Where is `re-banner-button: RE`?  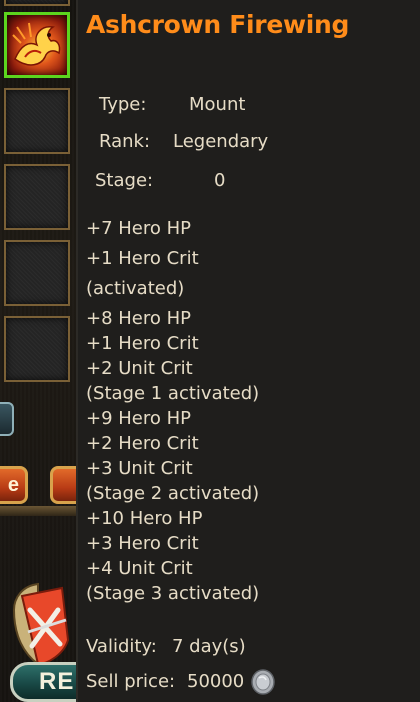 re-banner-button: RE is located at coordinates (43, 682).